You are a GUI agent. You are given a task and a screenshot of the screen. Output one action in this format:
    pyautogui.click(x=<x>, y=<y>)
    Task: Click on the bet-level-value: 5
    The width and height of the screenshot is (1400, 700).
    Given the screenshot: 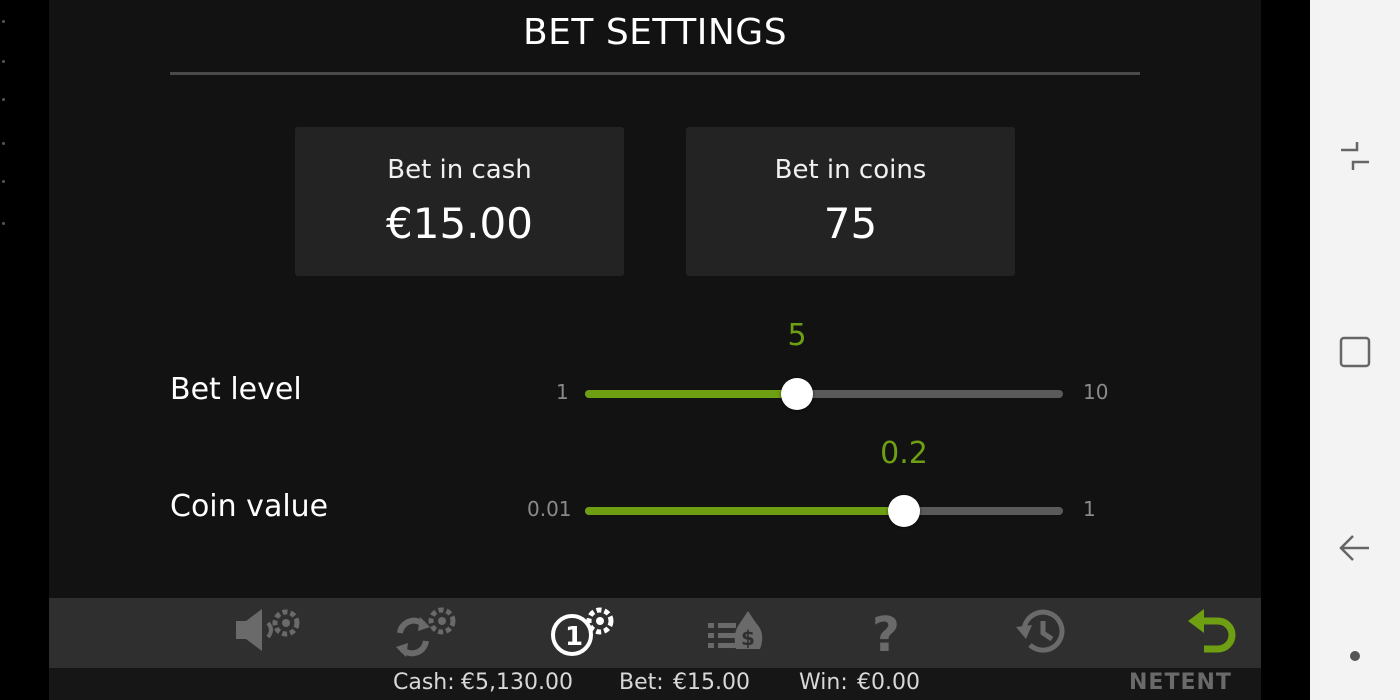 What is the action you would take?
    pyautogui.click(x=797, y=335)
    